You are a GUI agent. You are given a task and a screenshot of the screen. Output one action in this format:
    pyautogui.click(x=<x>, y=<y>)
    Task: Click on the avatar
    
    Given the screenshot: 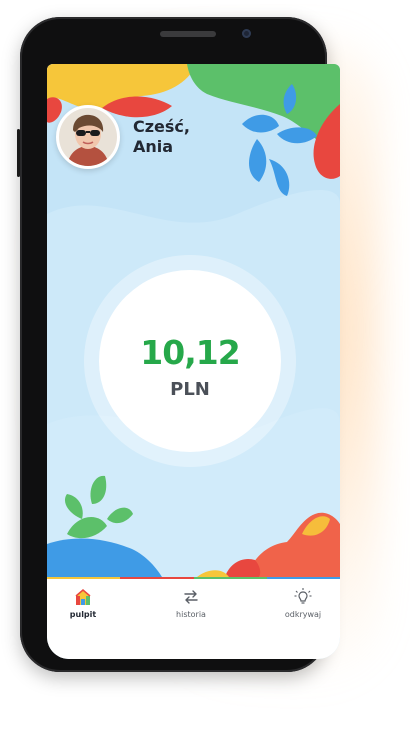 What is the action you would take?
    pyautogui.click(x=88, y=137)
    